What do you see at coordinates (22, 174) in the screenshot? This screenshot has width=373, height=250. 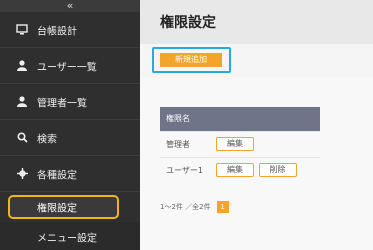 I see `gear-icon` at bounding box center [22, 174].